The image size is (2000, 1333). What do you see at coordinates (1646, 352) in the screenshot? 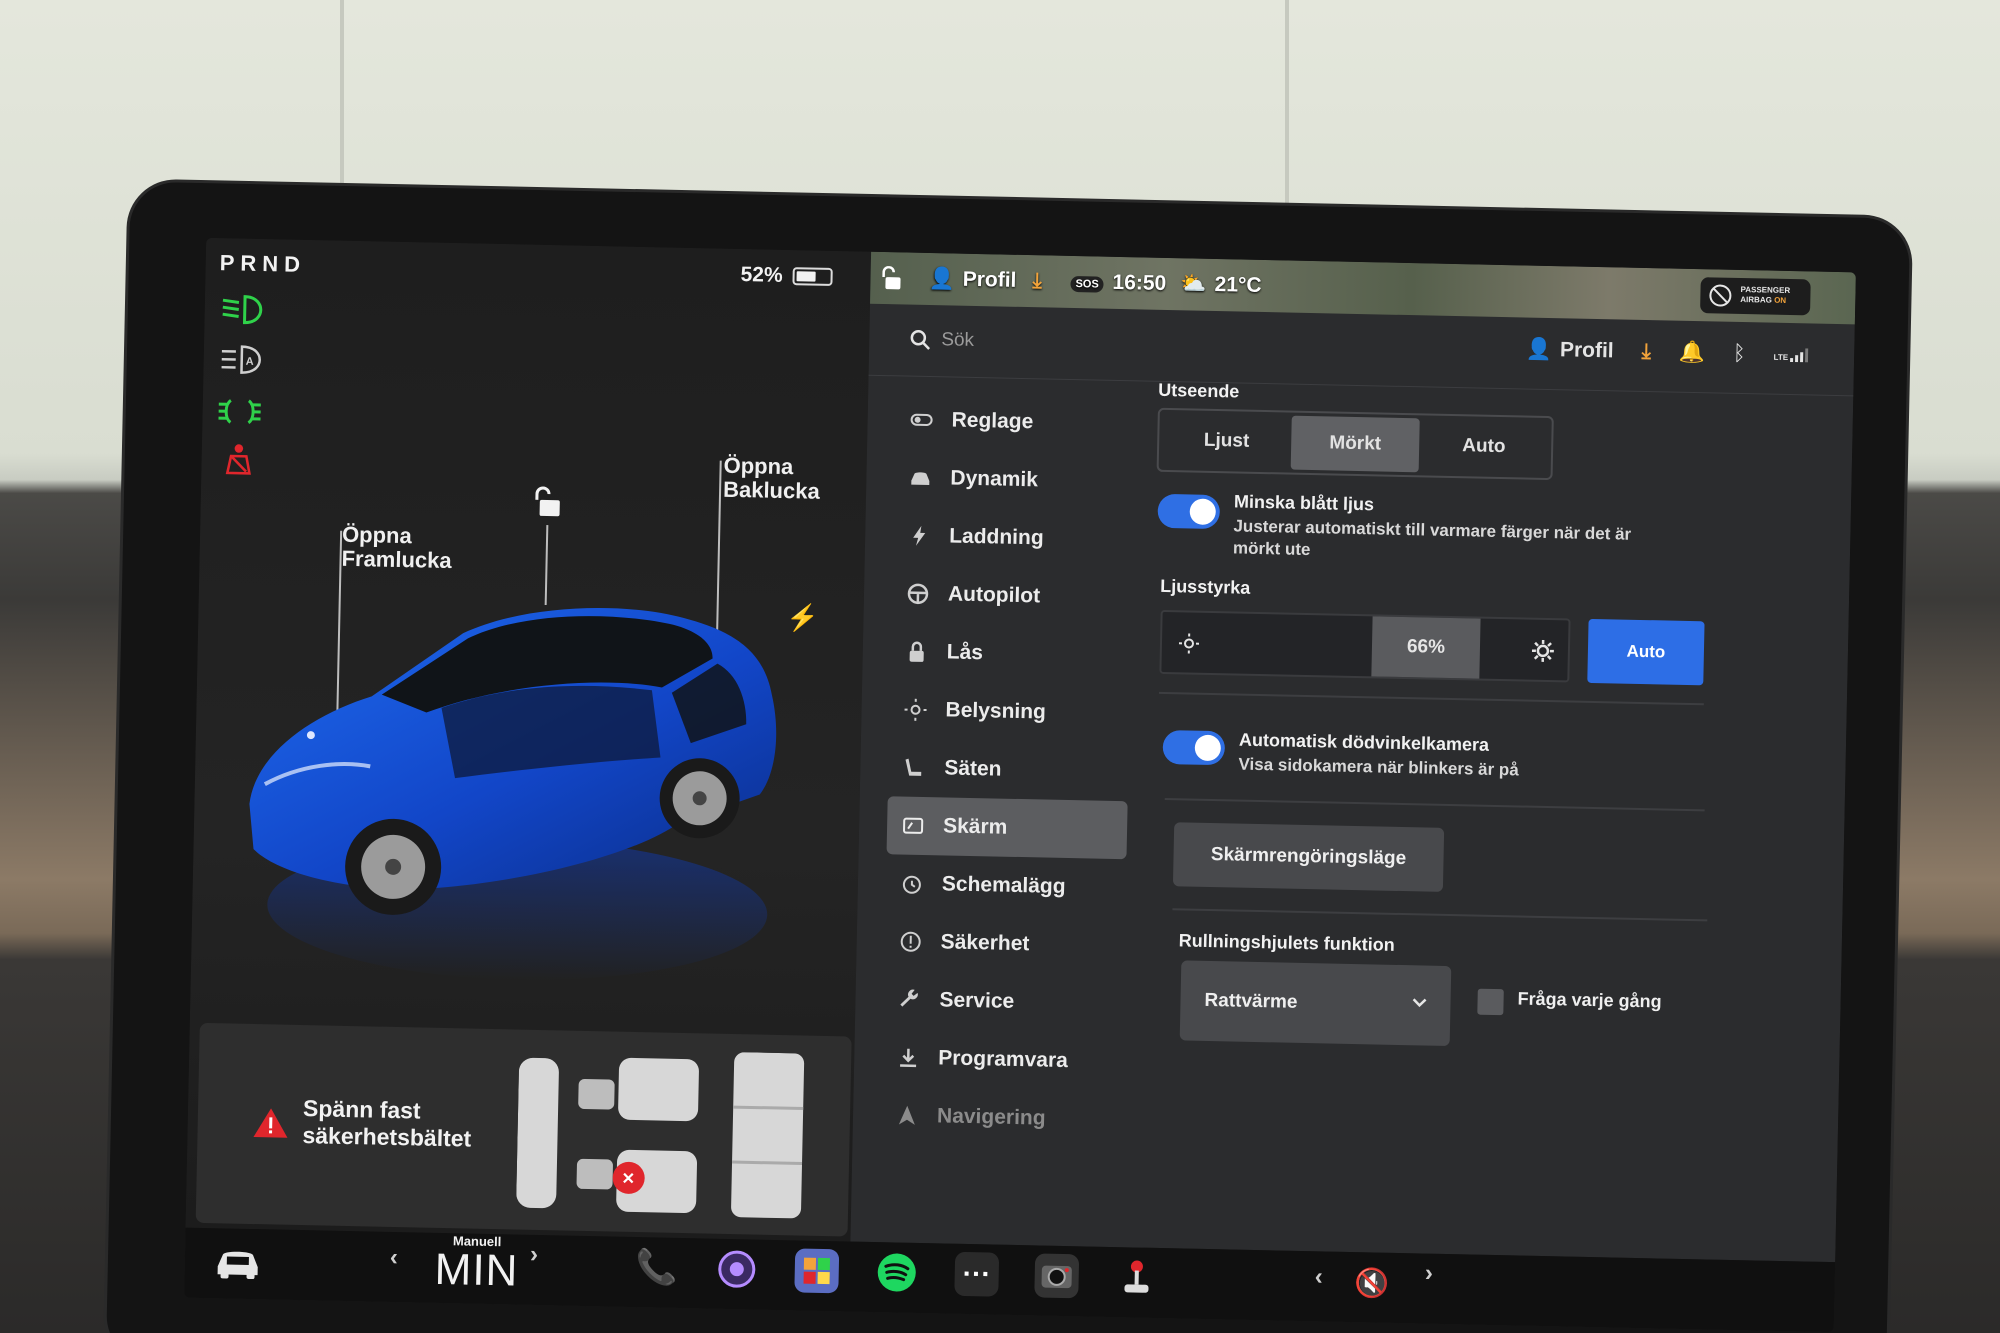
I see `download-icon: ⤓` at bounding box center [1646, 352].